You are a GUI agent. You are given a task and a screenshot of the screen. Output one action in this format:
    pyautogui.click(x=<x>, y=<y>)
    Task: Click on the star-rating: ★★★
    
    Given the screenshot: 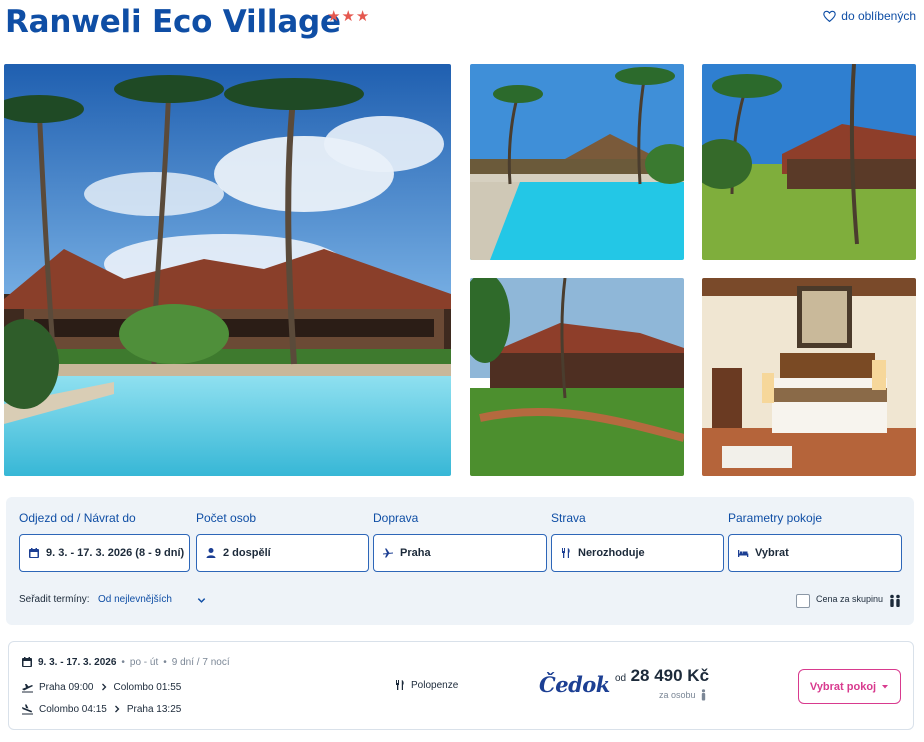 What is the action you would take?
    pyautogui.click(x=349, y=16)
    